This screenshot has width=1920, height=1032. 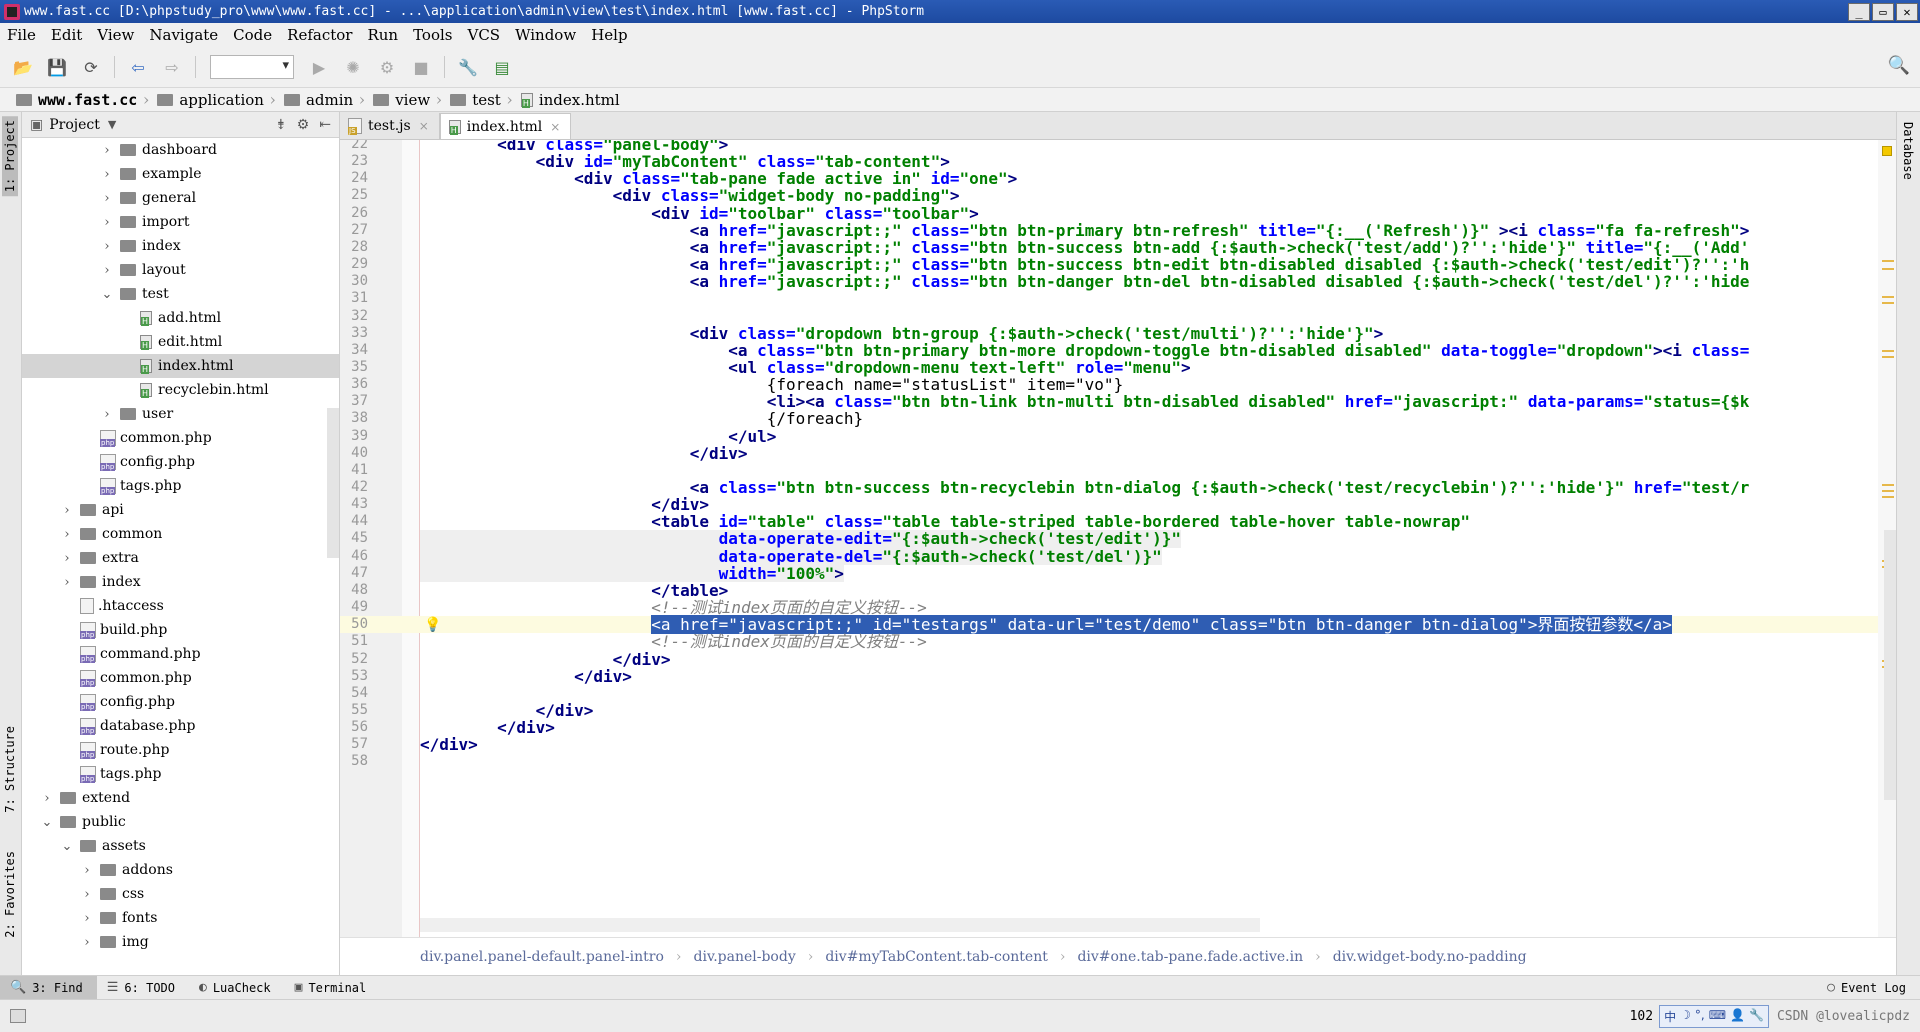 I want to click on menu-item-navigate: Navigate, so click(x=184, y=35).